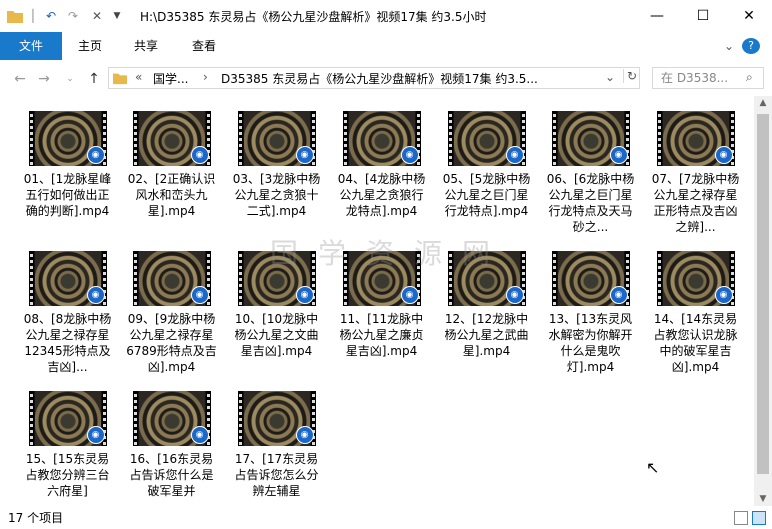 This screenshot has width=772, height=529. What do you see at coordinates (67, 441) in the screenshot?
I see `file-item: ◉ 15、[15东灵易占教您分辨三台六府星]` at bounding box center [67, 441].